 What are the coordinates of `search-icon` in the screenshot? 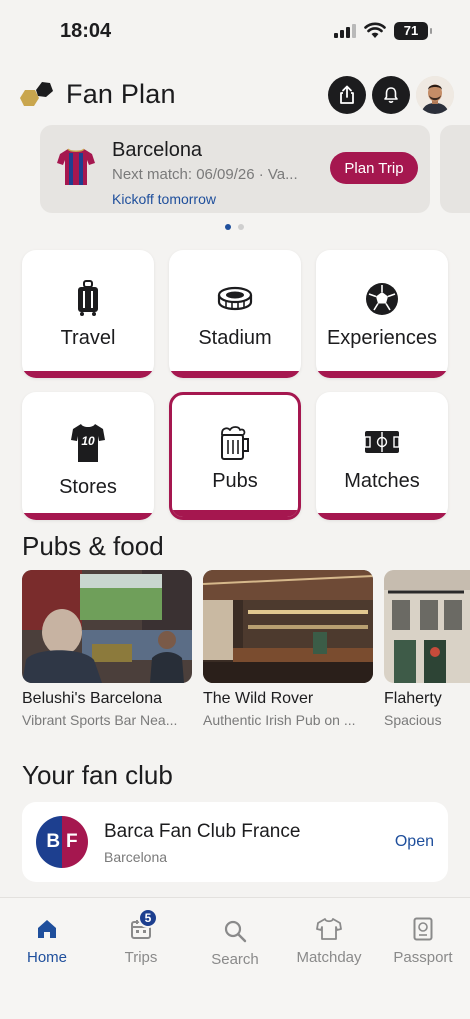 It's located at (235, 931).